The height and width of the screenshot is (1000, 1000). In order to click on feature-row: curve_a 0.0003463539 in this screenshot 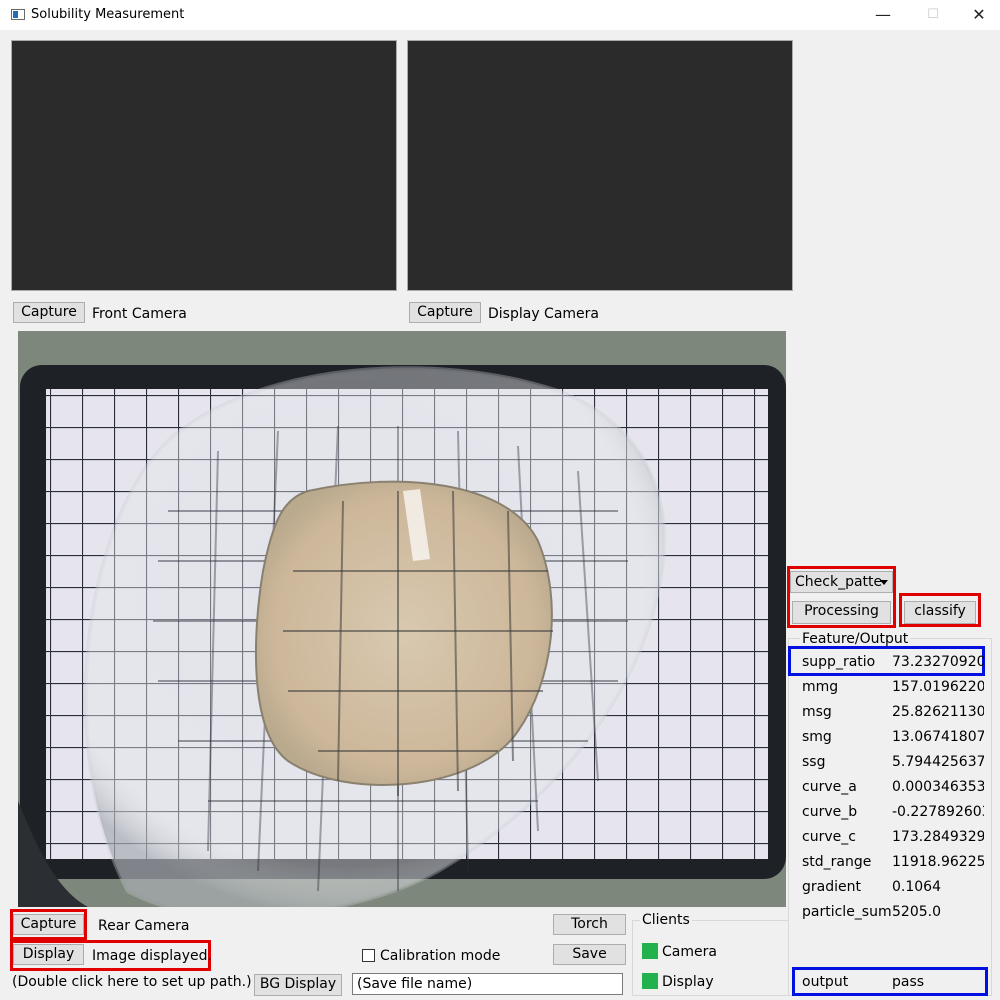, I will do `click(890, 787)`.